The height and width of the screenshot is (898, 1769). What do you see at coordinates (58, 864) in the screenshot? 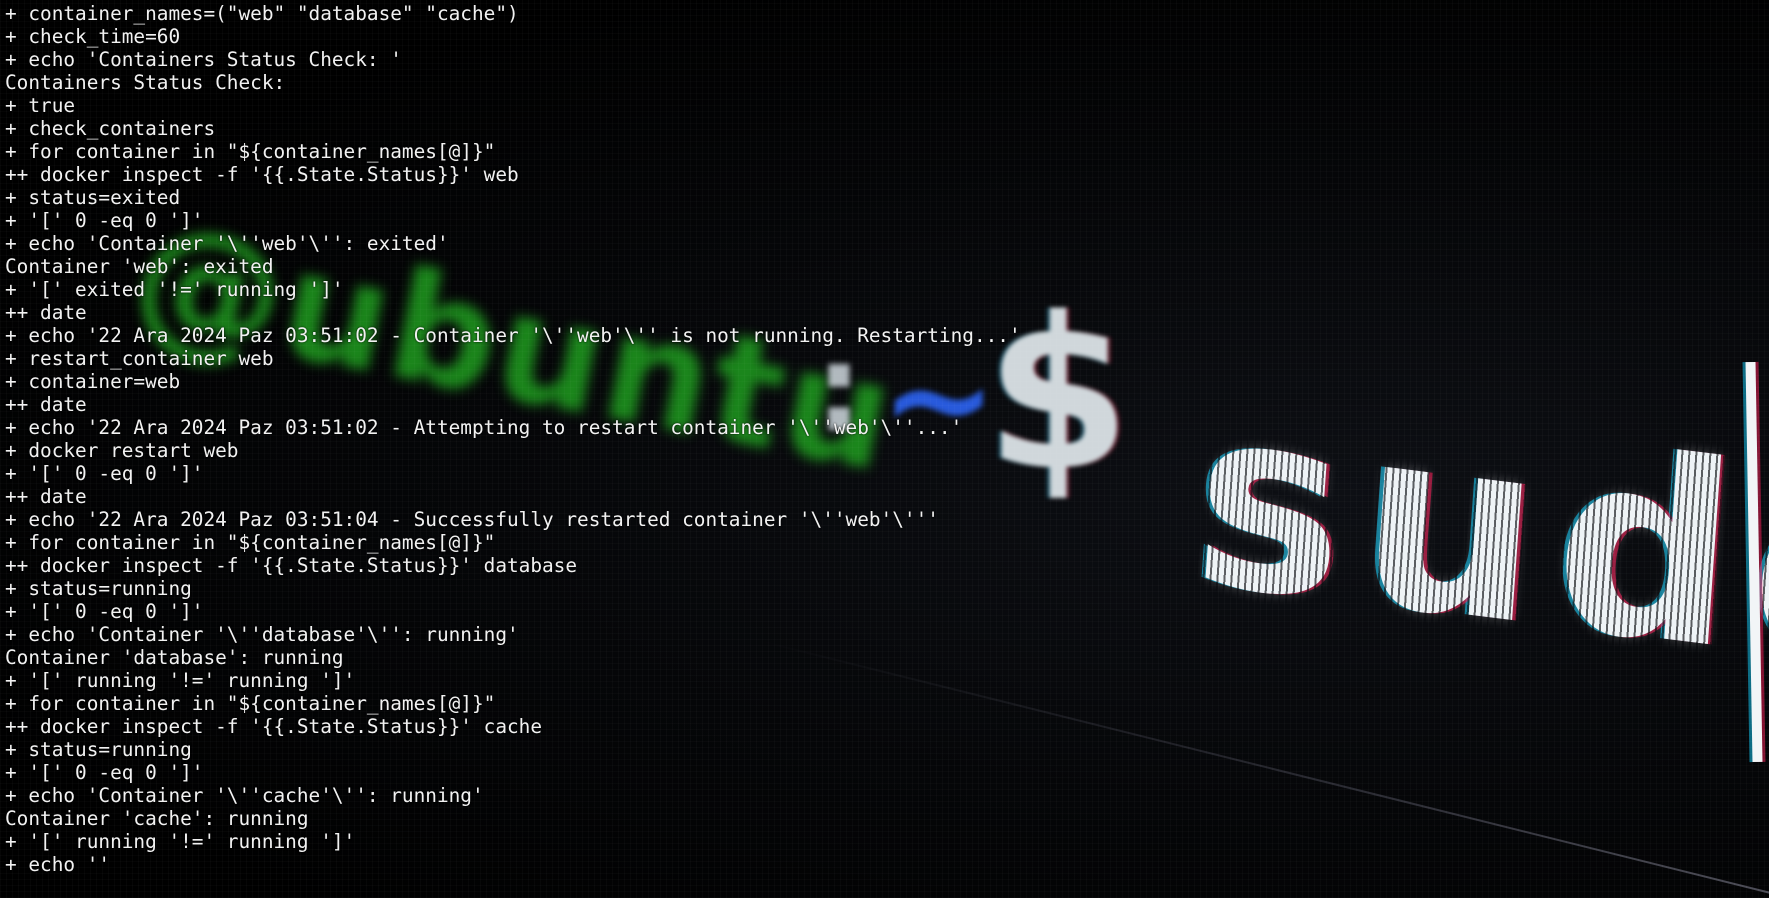
I see `terminal-line: + echo ''` at bounding box center [58, 864].